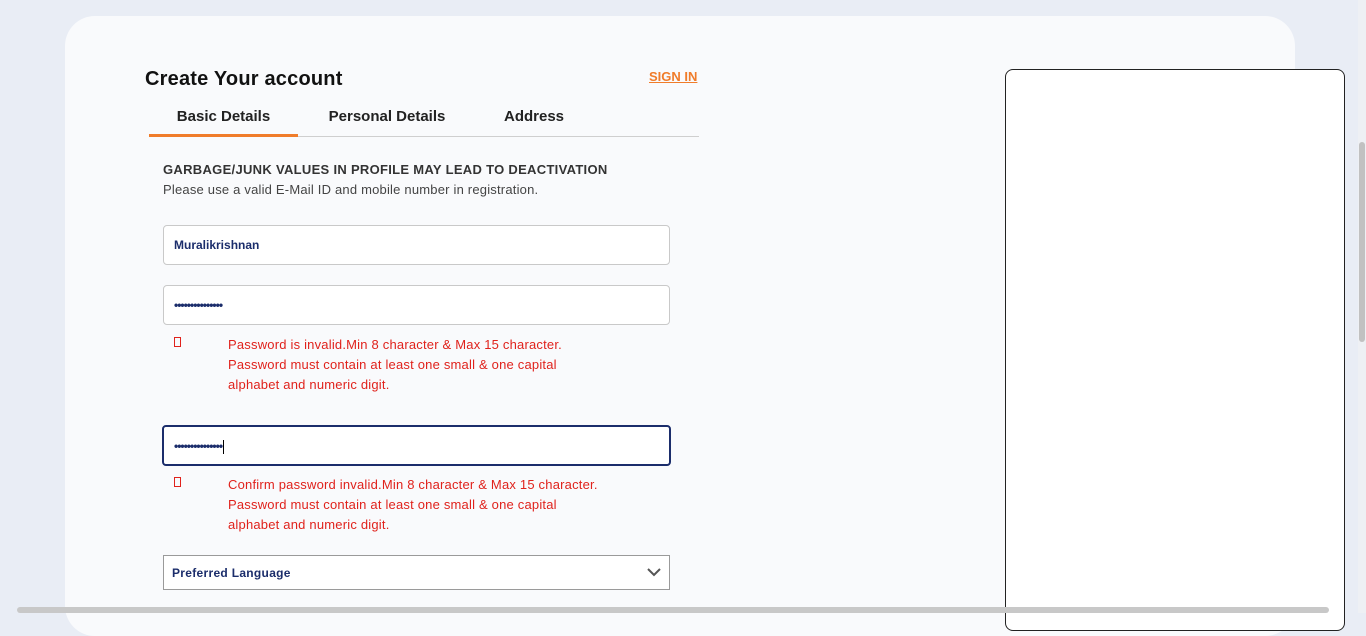 Image resolution: width=1366 pixels, height=636 pixels. I want to click on username-input, so click(409, 245).